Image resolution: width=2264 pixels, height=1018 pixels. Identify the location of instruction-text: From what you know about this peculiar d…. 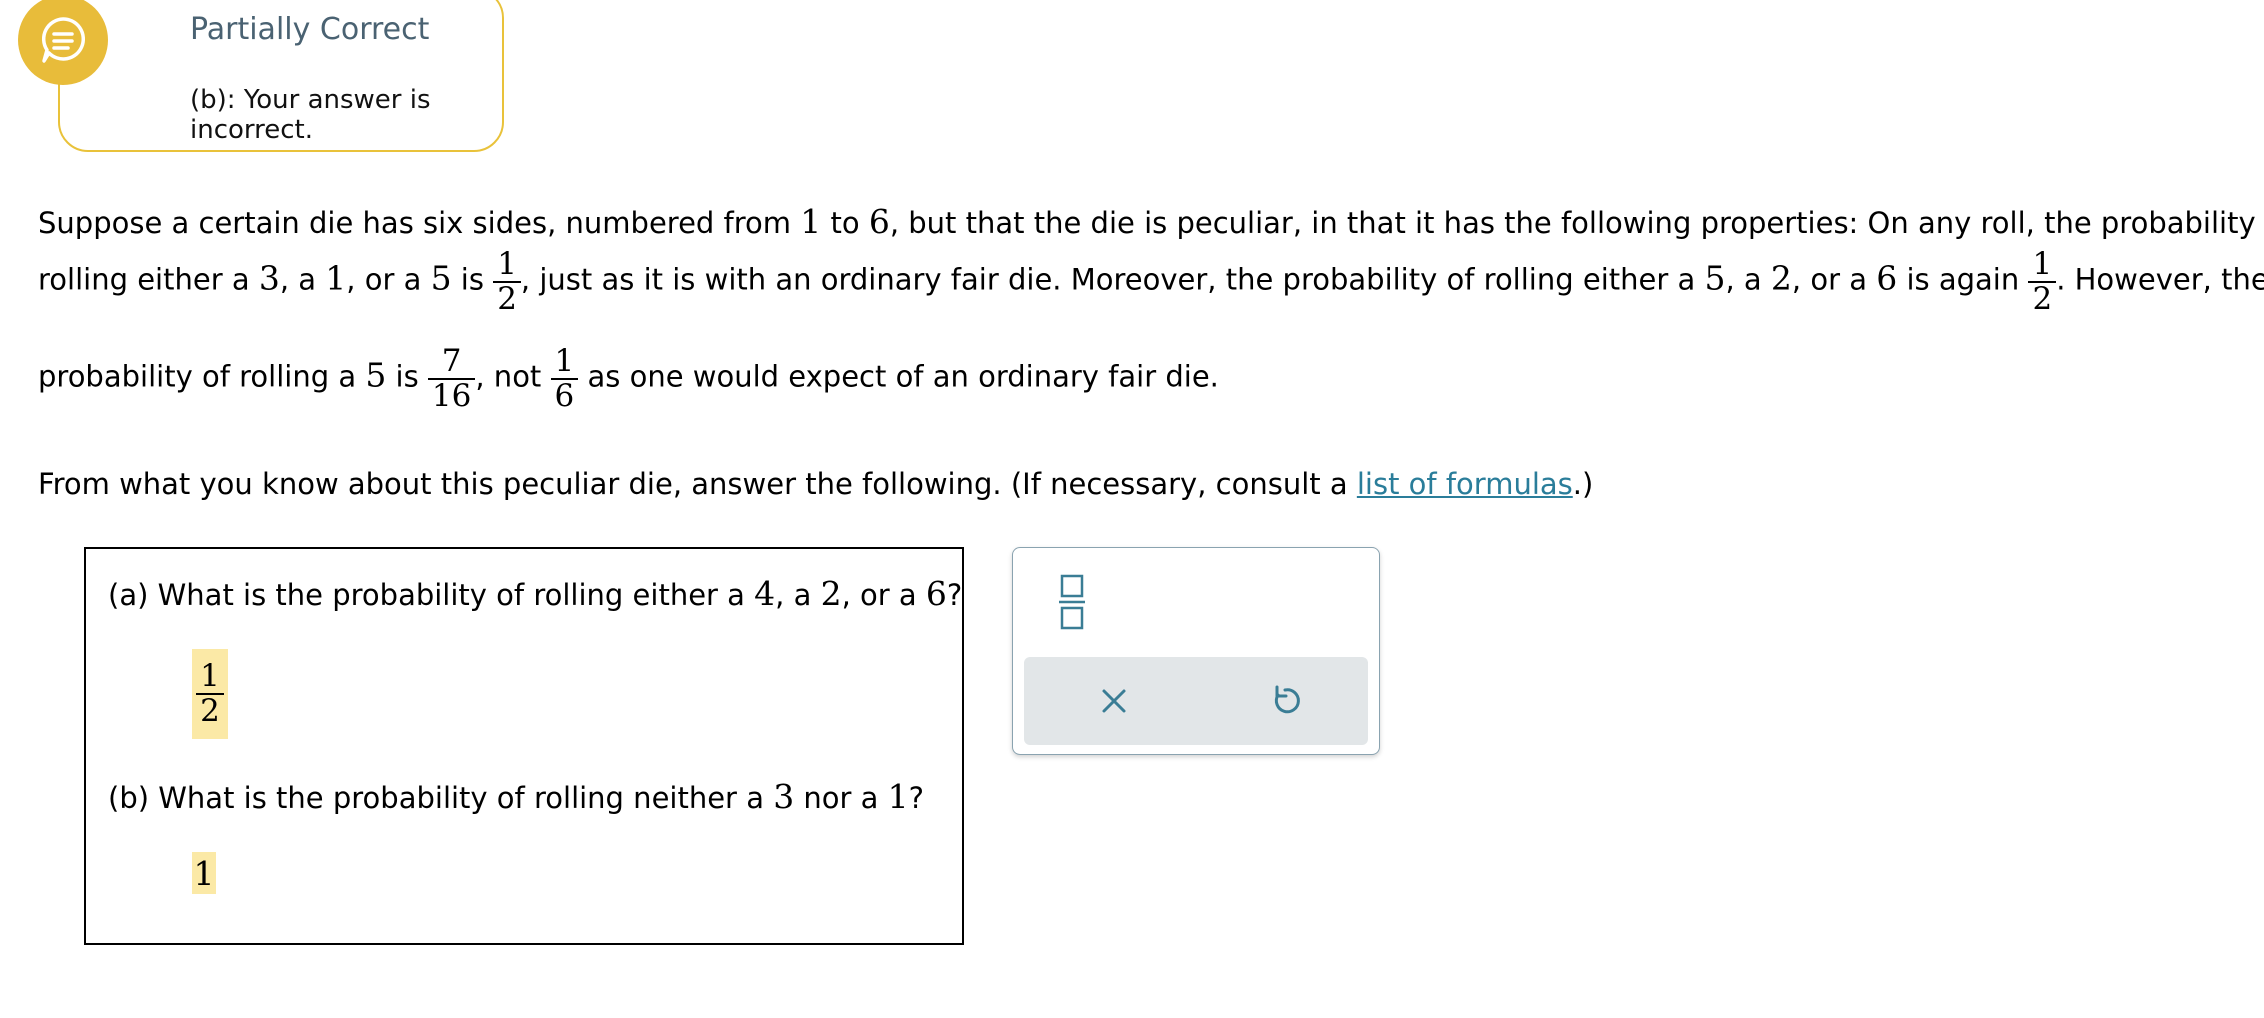
(816, 484).